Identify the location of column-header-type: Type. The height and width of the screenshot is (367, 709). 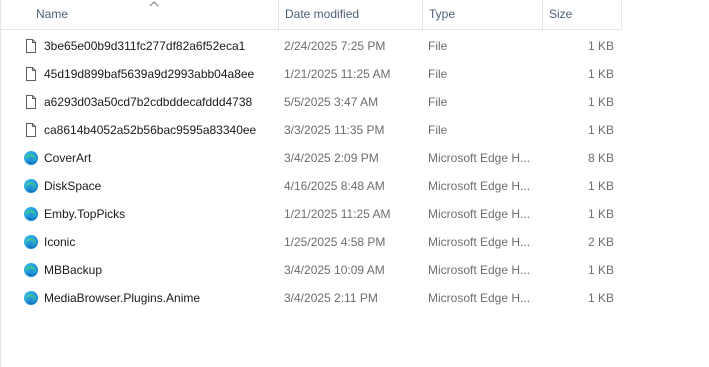
(482, 14).